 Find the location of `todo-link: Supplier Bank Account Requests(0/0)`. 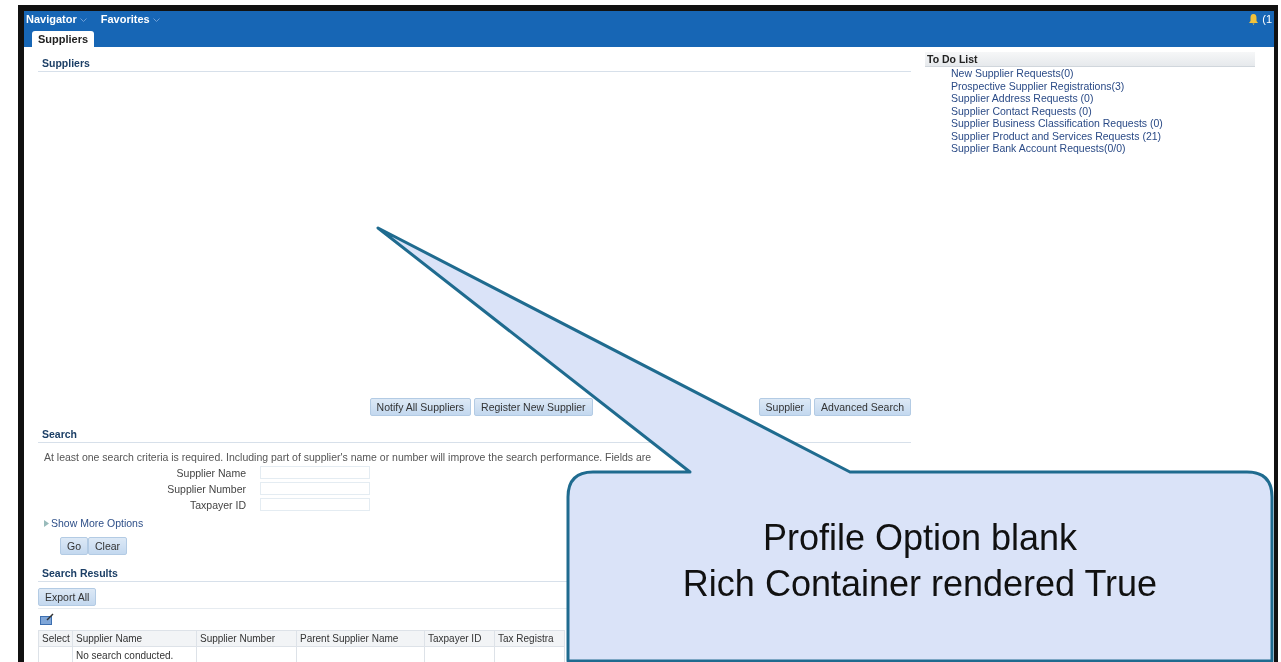

todo-link: Supplier Bank Account Requests(0/0) is located at coordinates (1090, 148).